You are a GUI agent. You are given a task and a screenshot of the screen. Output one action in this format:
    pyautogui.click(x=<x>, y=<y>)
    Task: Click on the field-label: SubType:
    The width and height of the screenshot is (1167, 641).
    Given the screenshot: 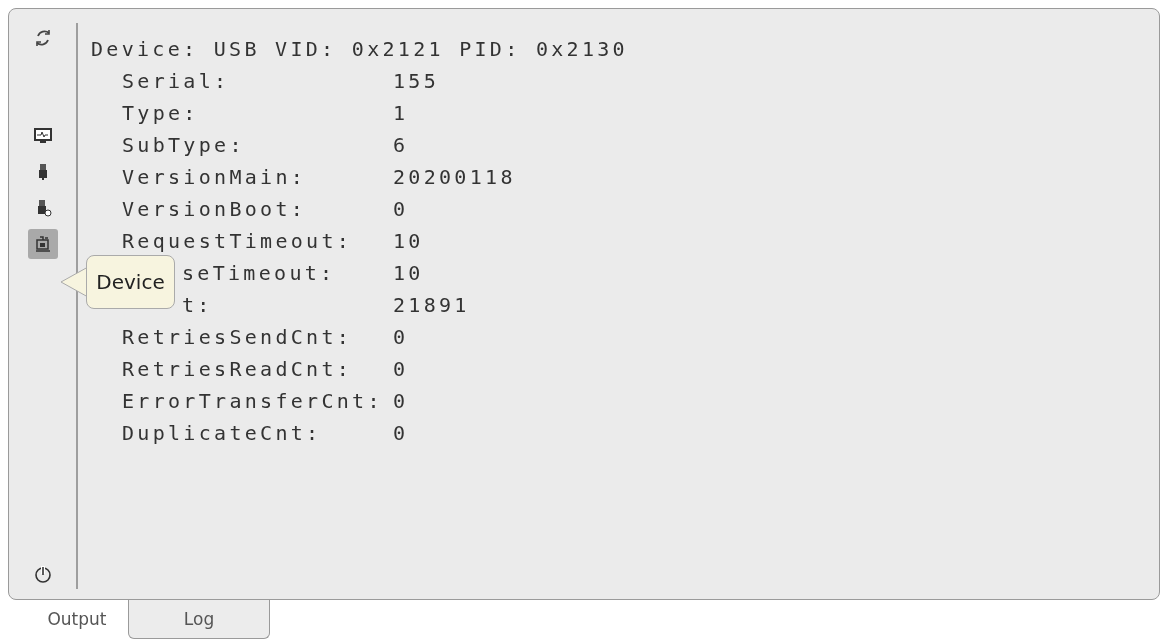 What is the action you would take?
    pyautogui.click(x=184, y=145)
    